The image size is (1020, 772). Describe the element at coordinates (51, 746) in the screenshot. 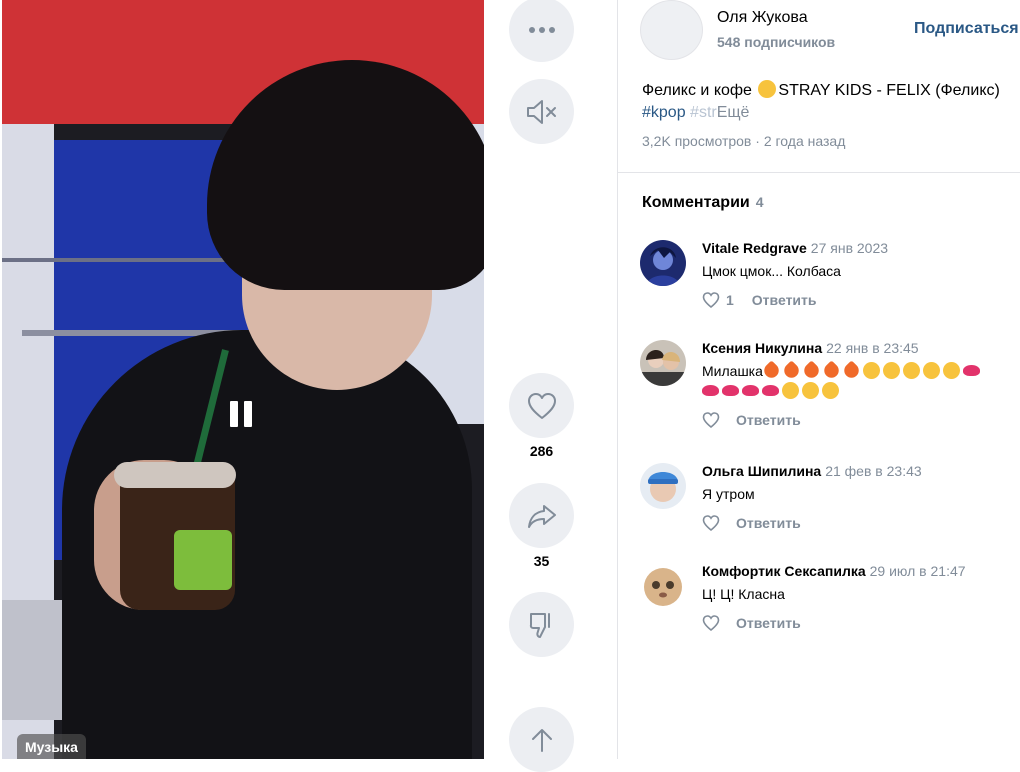

I see `music-tag: Музыка` at that location.